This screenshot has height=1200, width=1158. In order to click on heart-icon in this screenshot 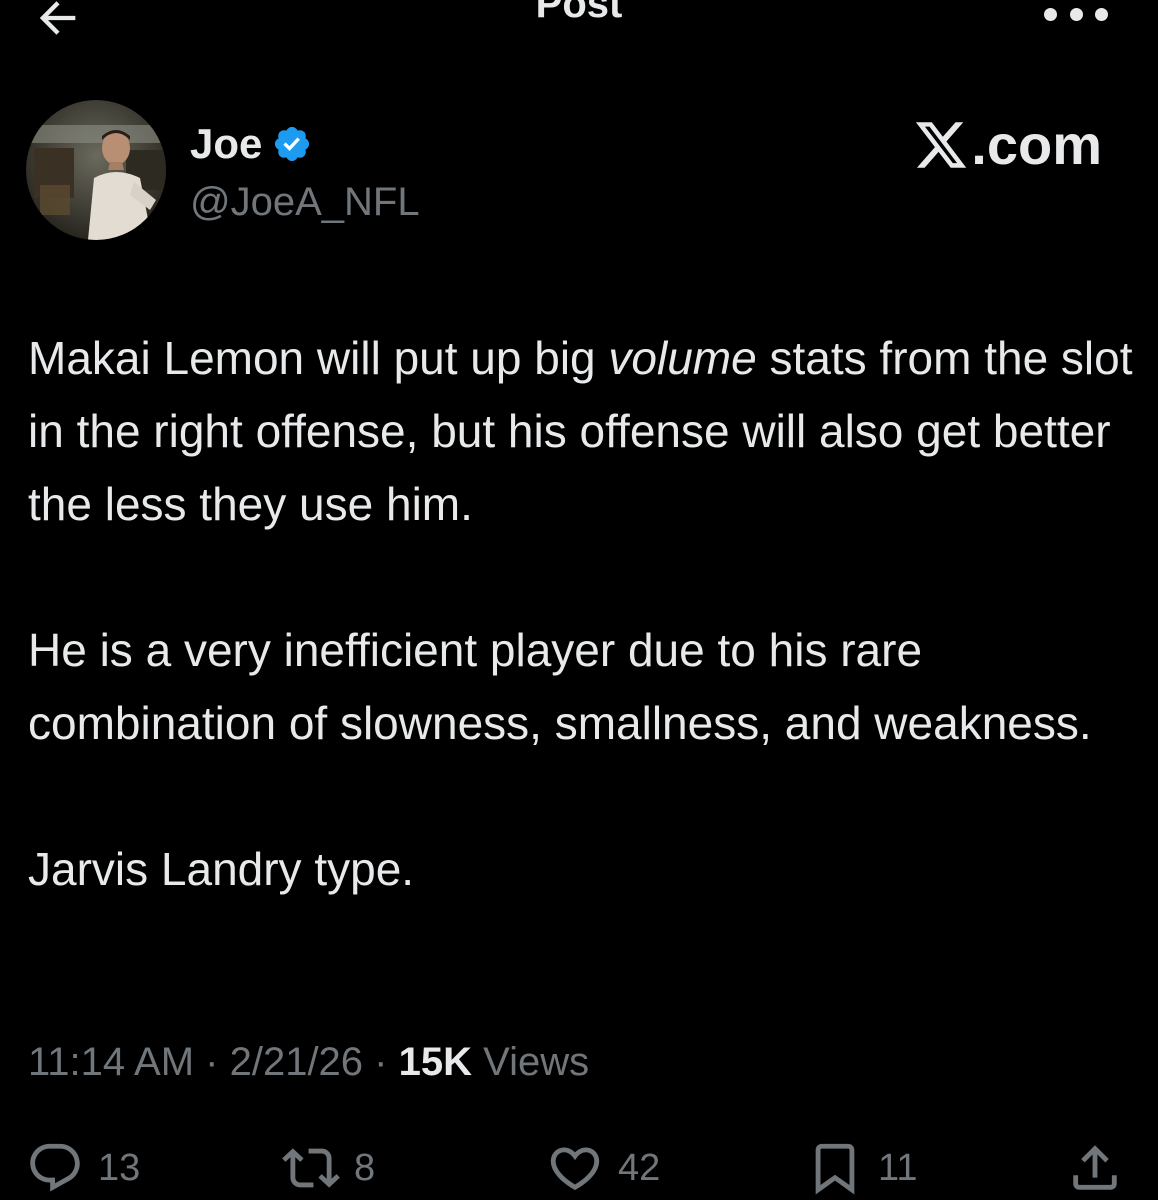, I will do `click(575, 1169)`.